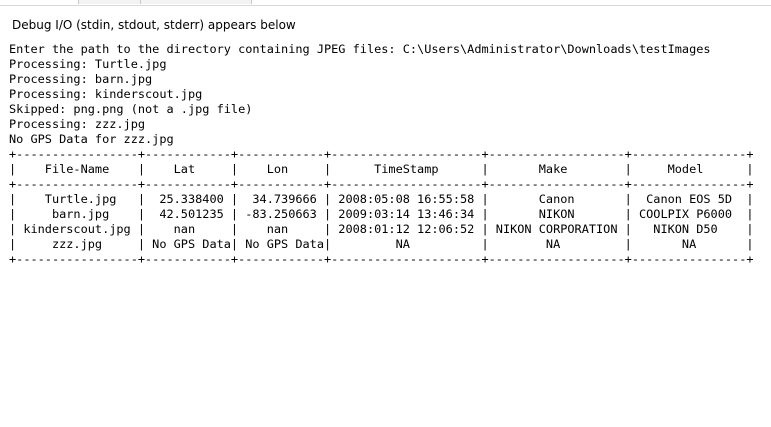  Describe the element at coordinates (131, 109) in the screenshot. I see `console-line: Skipped: png.png (not a .jpg file)` at that location.